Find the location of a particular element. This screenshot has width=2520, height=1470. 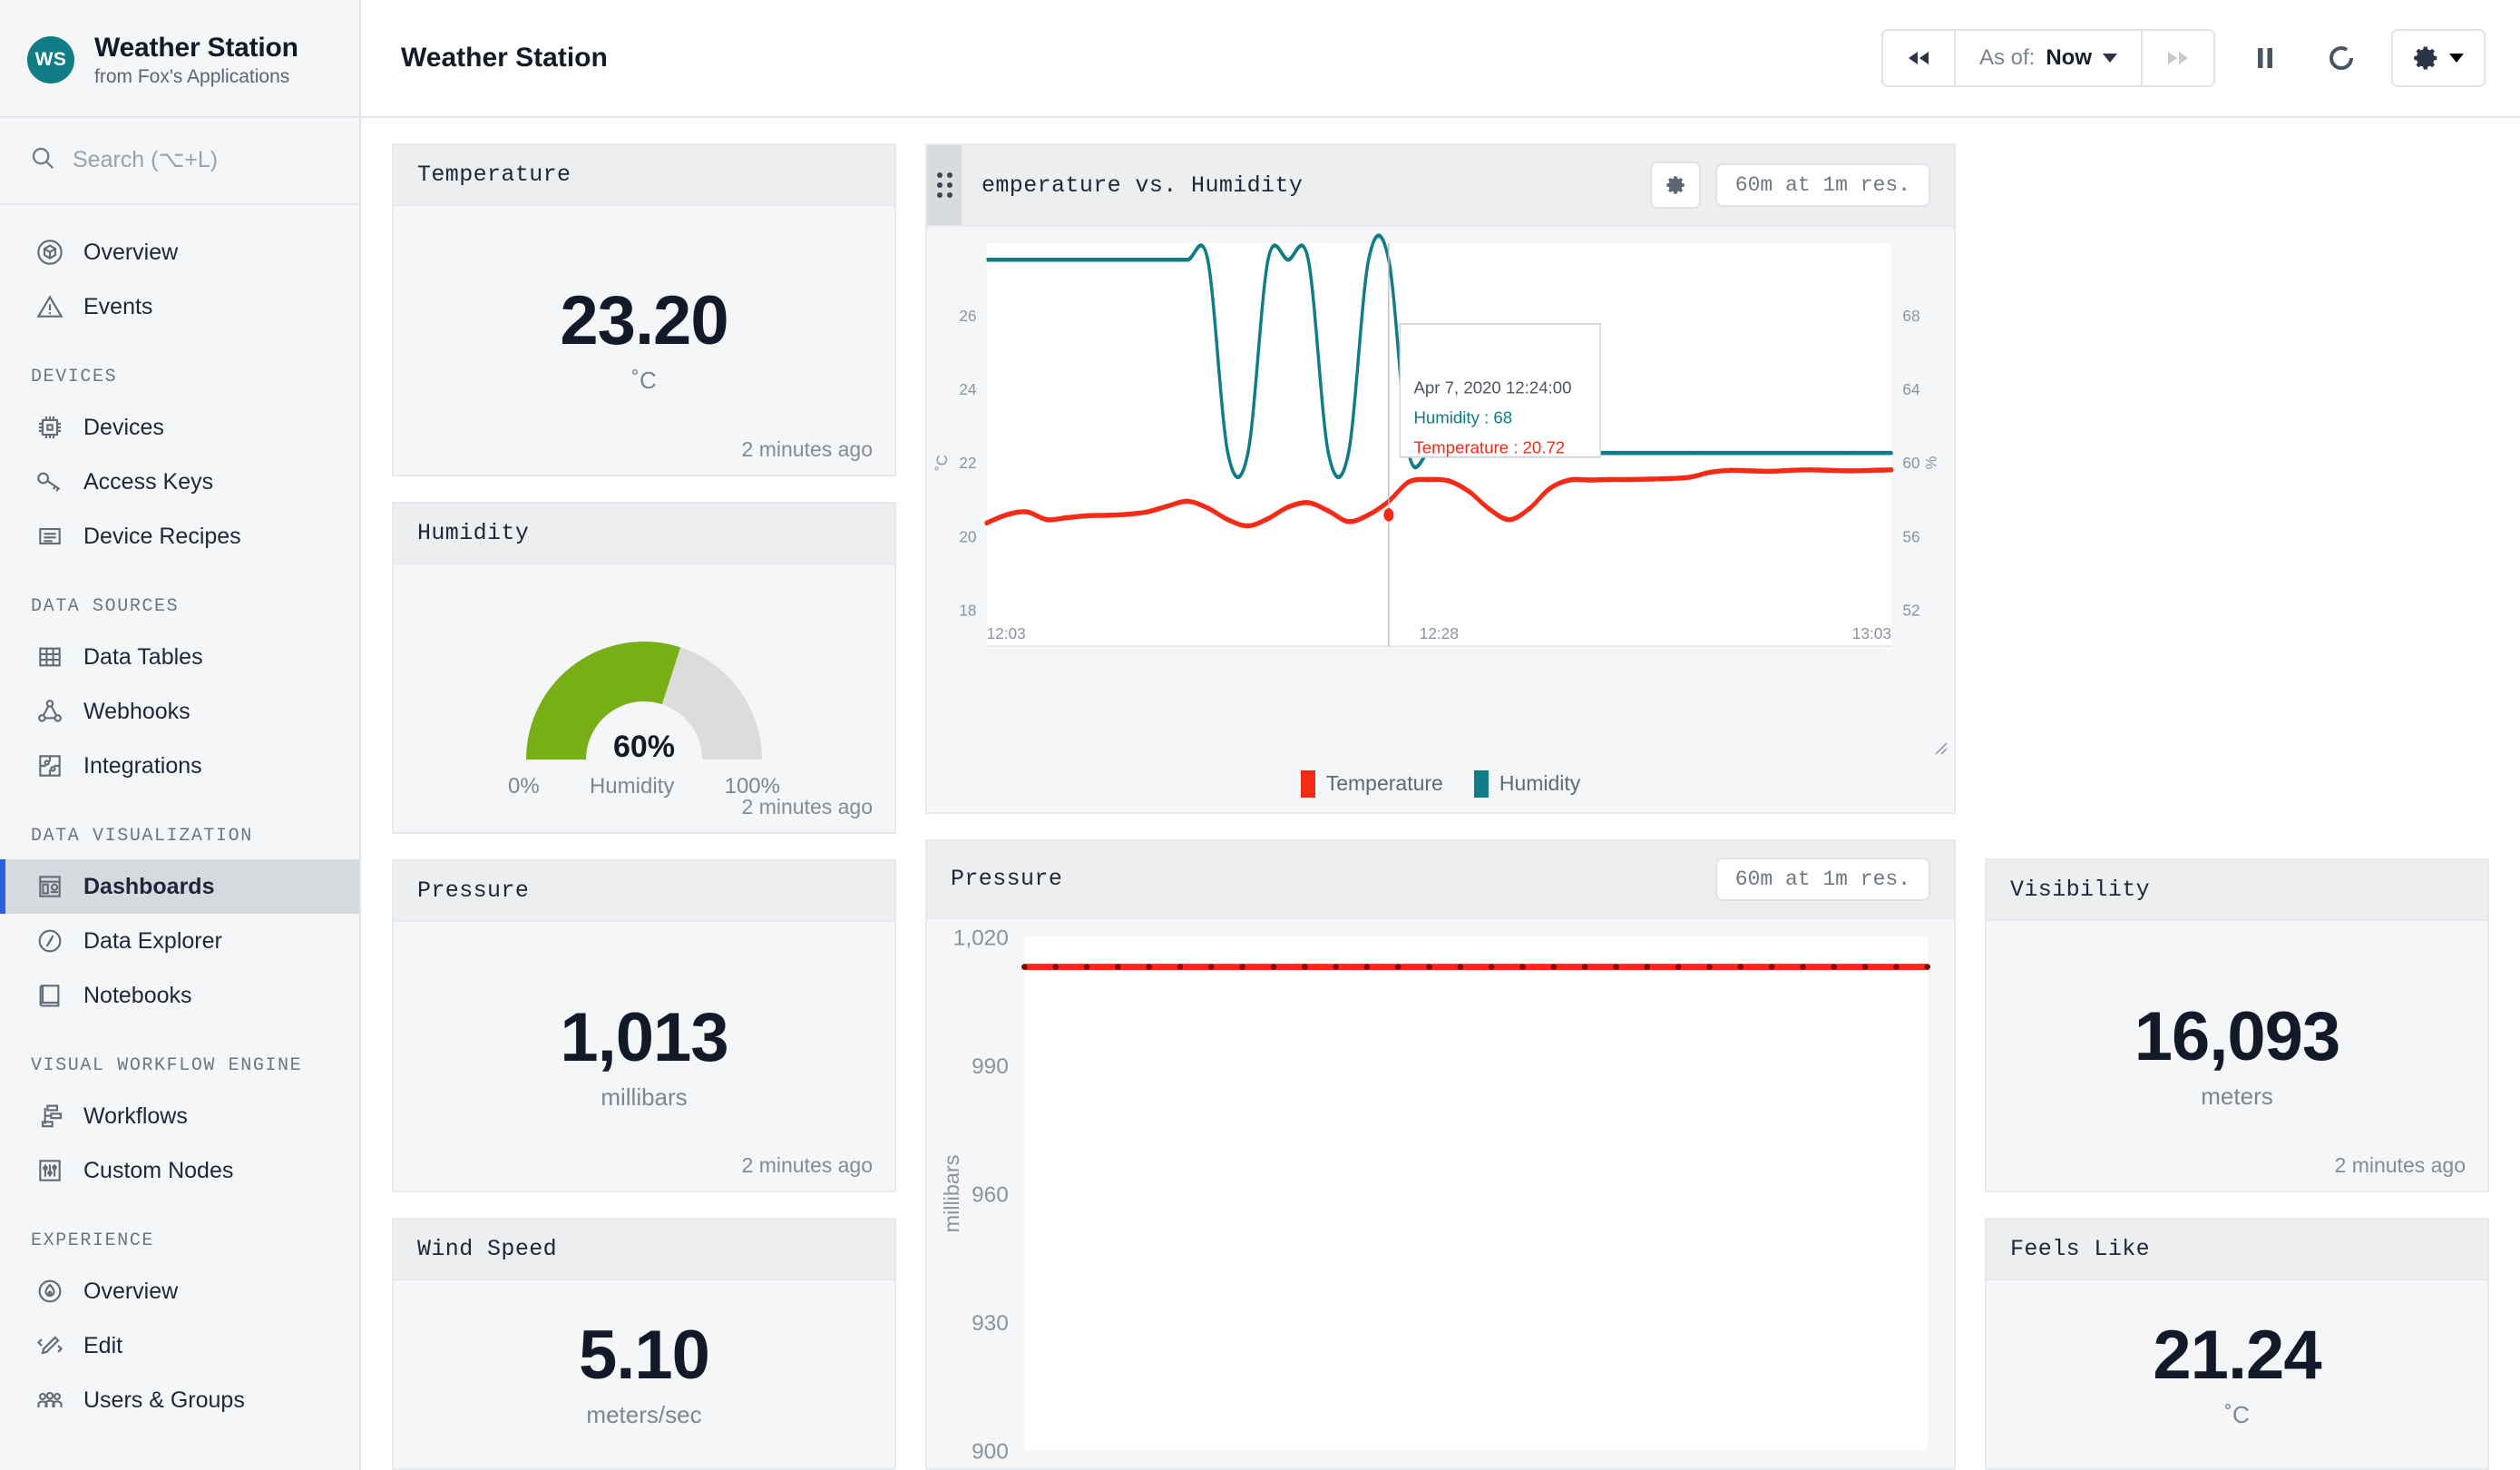

pressure-timestamp: 2 minutes ago is located at coordinates (807, 1165).